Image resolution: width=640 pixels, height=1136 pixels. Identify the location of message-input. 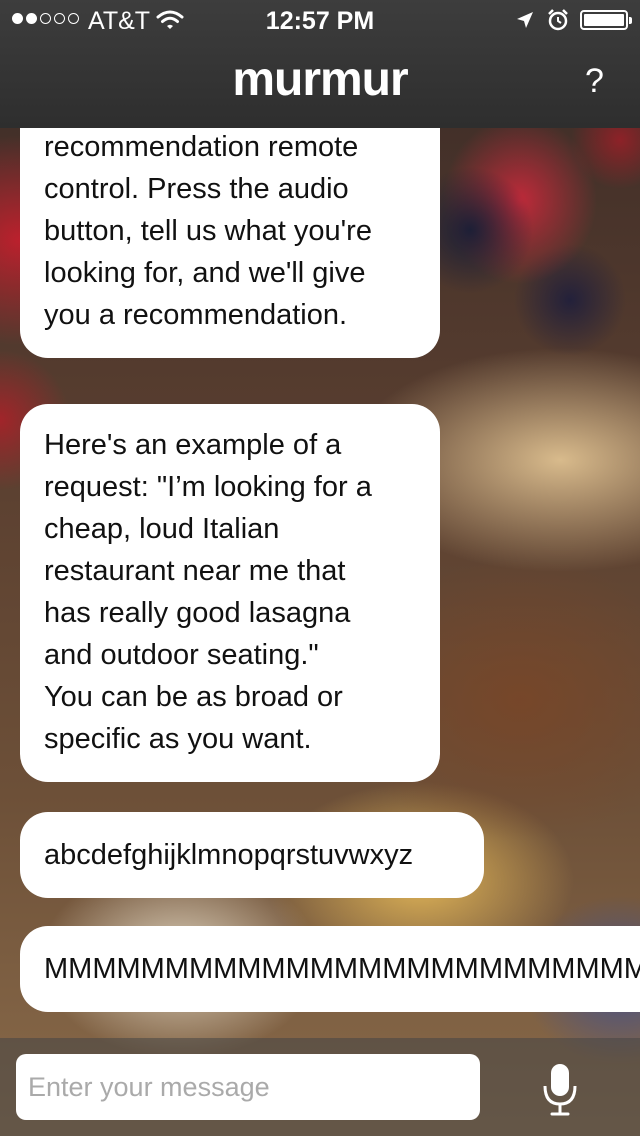
(248, 1087).